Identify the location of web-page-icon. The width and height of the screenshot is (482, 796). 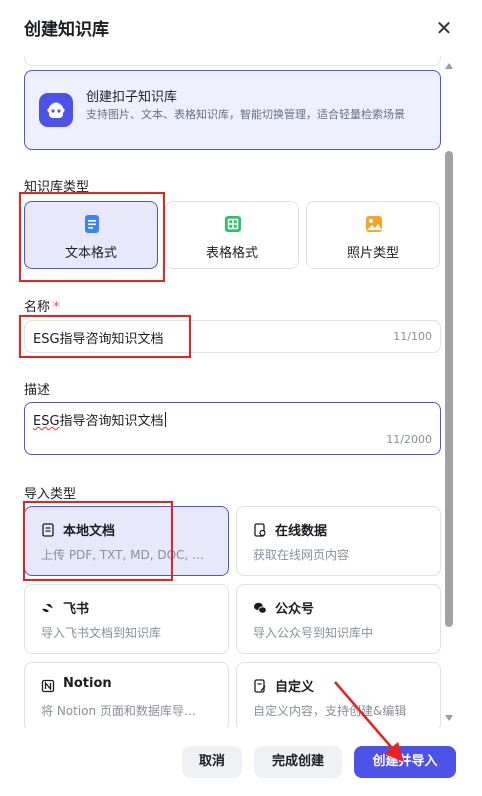
(260, 529).